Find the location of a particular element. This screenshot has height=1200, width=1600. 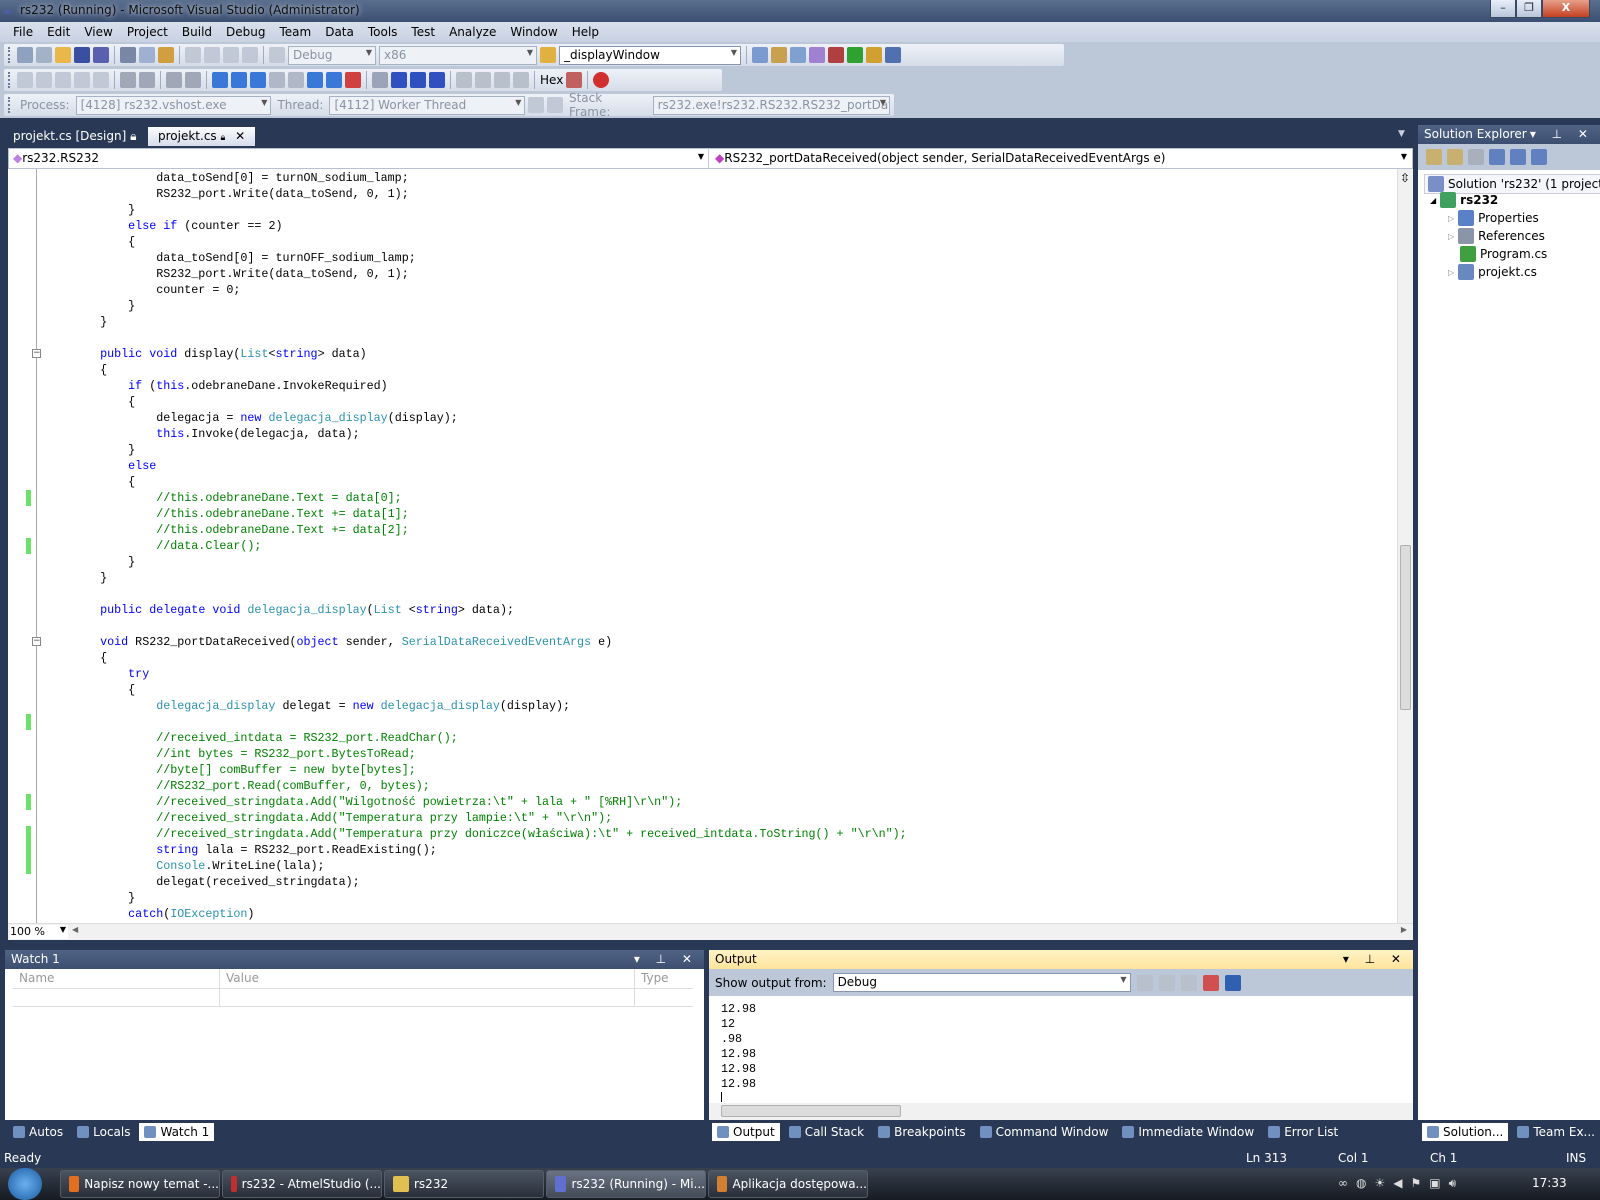

menu-file: File is located at coordinates (23, 32).